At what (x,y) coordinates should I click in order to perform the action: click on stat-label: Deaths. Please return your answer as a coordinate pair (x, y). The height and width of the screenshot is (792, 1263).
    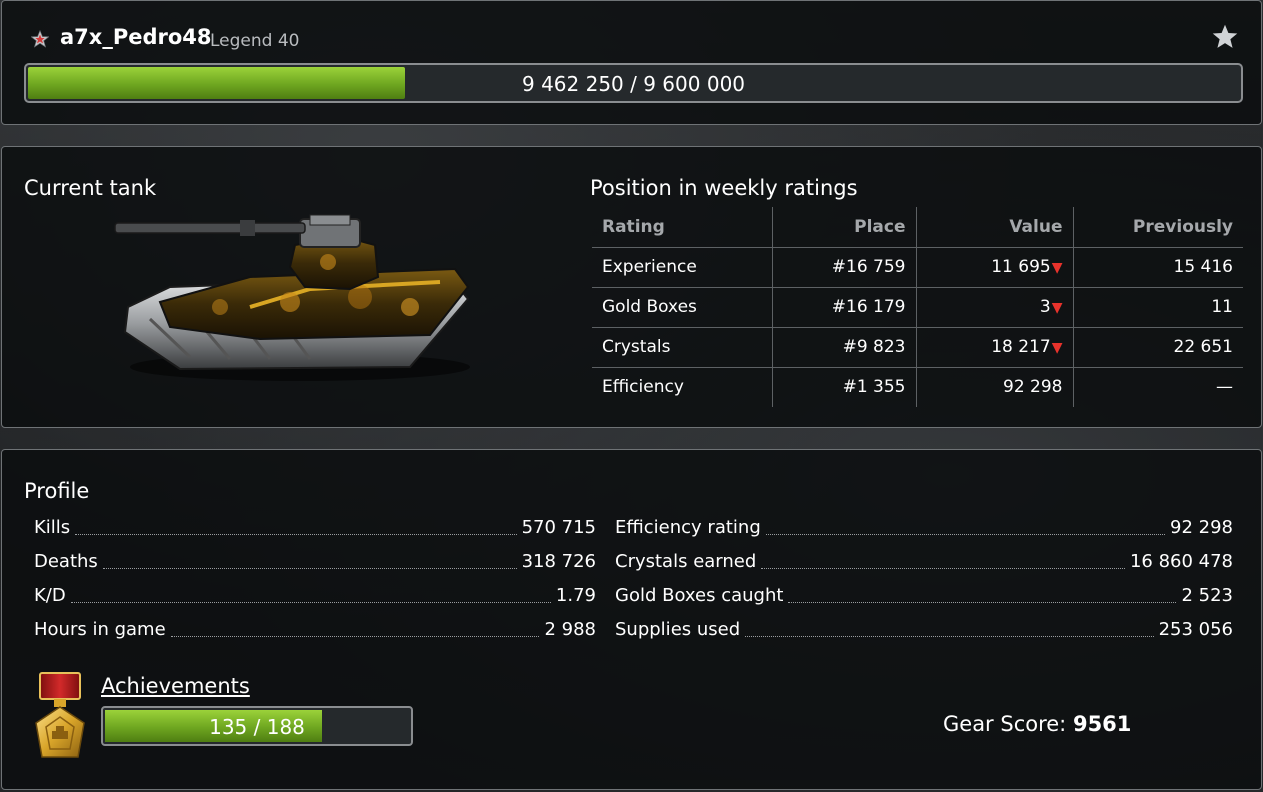
    Looking at the image, I should click on (66, 561).